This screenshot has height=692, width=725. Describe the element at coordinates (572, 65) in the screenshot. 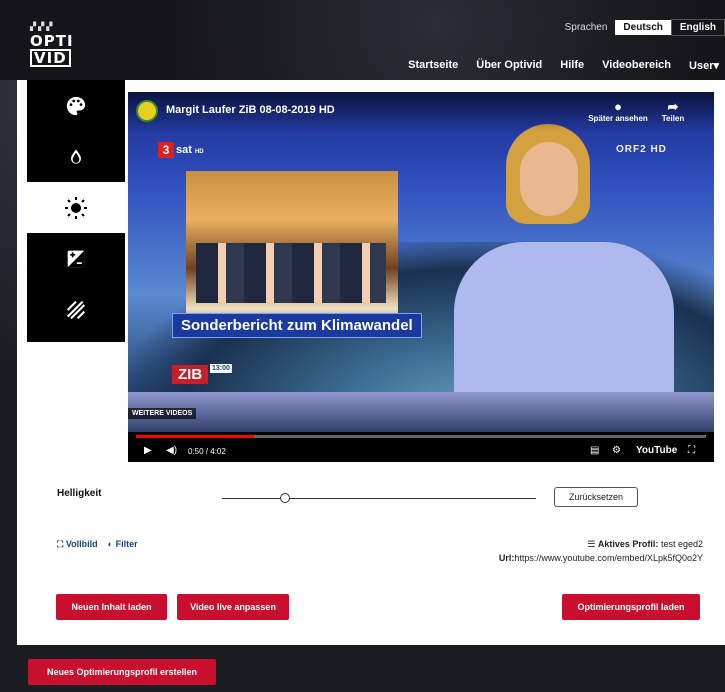

I see `nav-hilfe: Hilfe` at that location.